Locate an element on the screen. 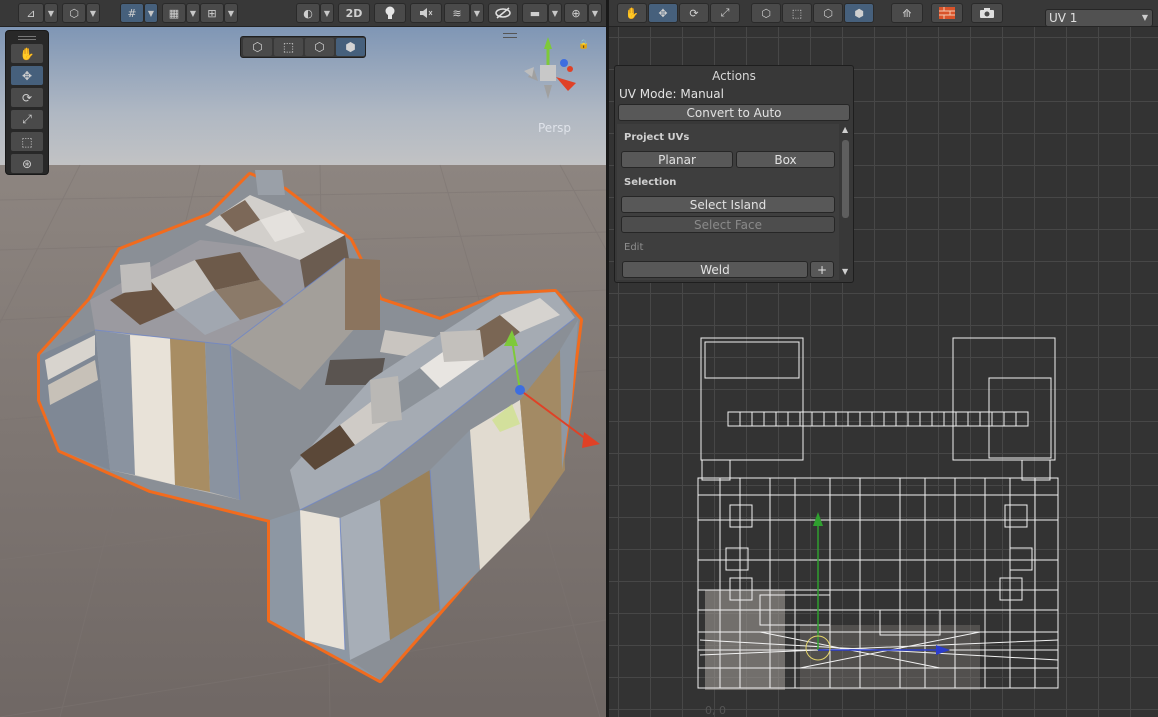 The height and width of the screenshot is (717, 1158). eye-slash-icon is located at coordinates (503, 13).